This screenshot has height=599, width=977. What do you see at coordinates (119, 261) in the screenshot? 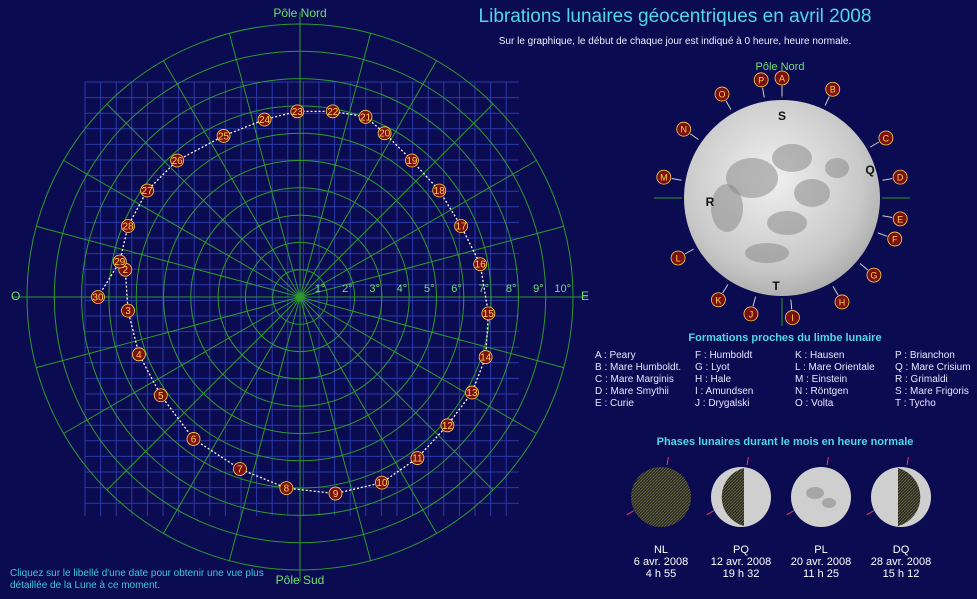
I see `day-marker: 29` at bounding box center [119, 261].